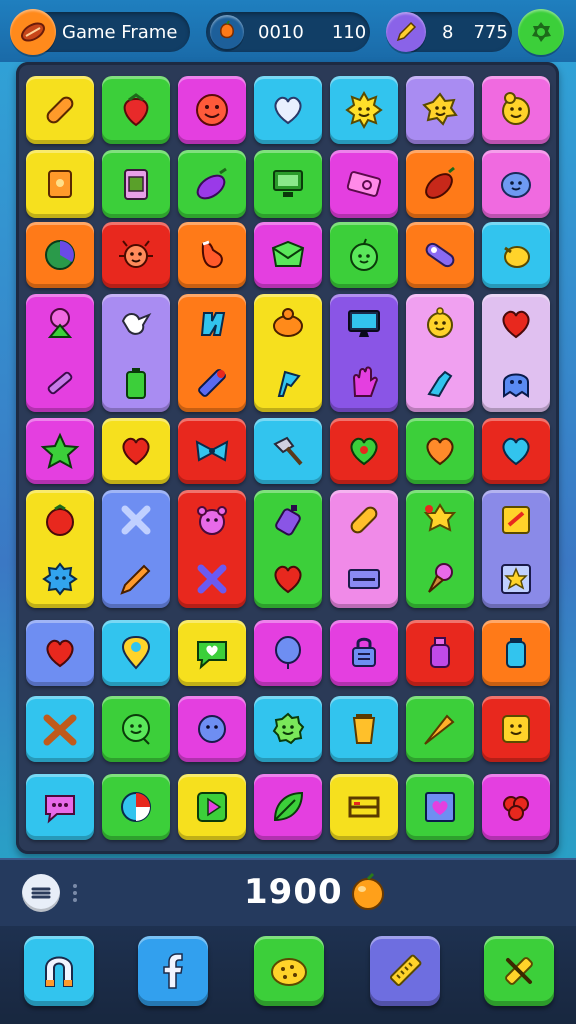  I want to click on tile-r9c5, so click(364, 807).